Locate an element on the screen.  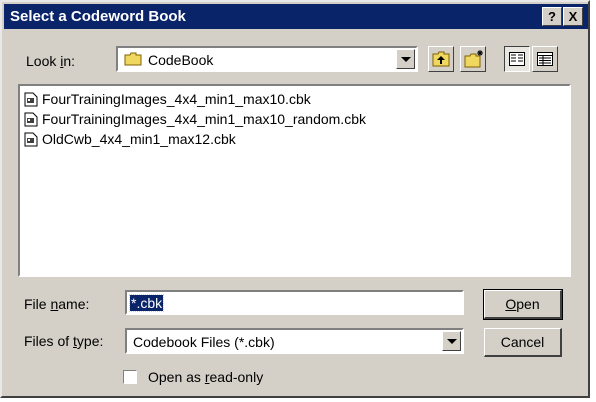
file-item-name: OldCwb_4x4_min1_max12.cbk is located at coordinates (139, 139).